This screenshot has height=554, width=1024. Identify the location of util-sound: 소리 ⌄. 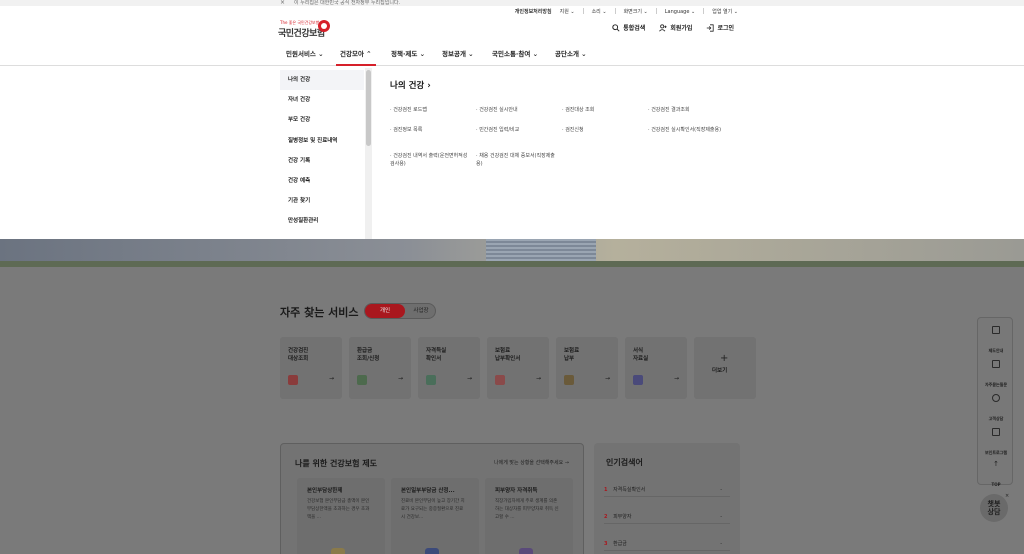
(599, 11).